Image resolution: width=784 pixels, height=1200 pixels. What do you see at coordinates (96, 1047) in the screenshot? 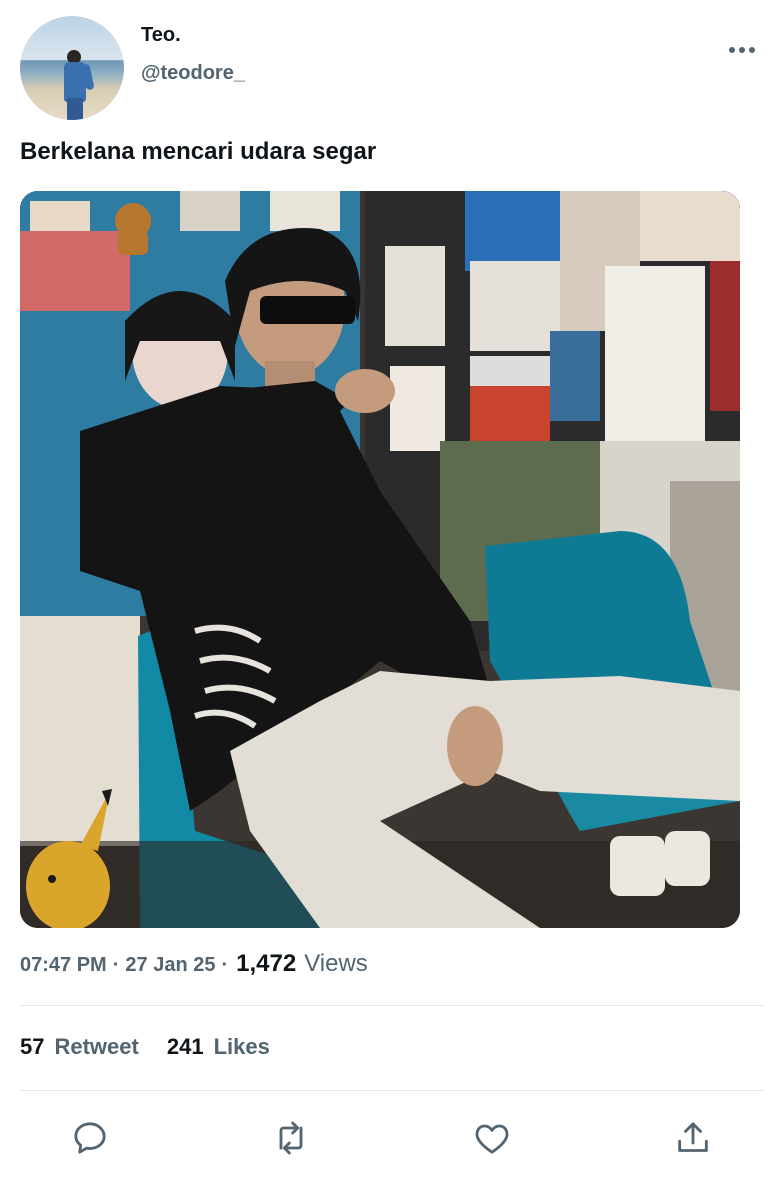
I see `retweet-label: Retweet` at bounding box center [96, 1047].